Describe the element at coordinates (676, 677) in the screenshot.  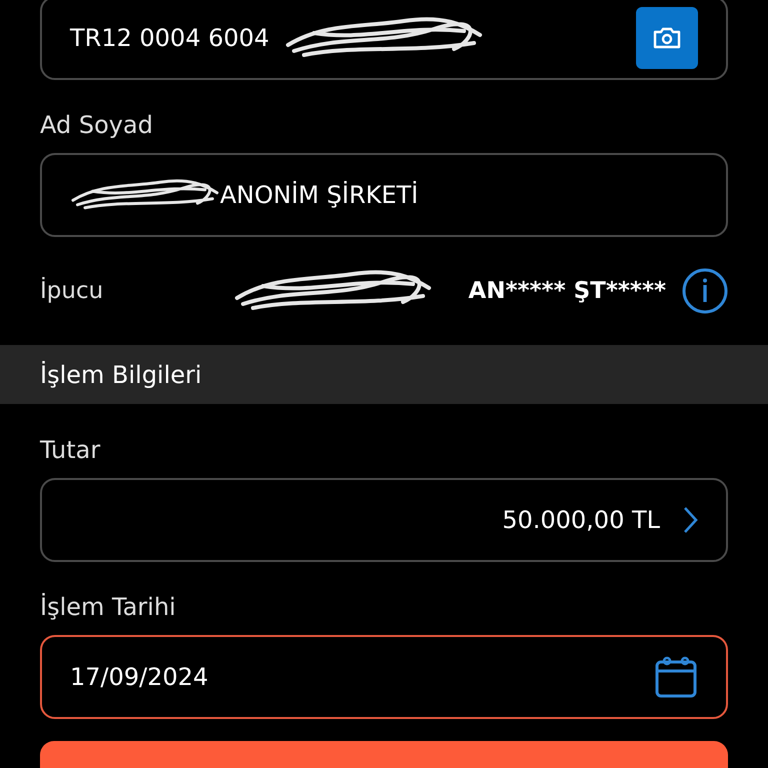
I see `calendar-icon` at that location.